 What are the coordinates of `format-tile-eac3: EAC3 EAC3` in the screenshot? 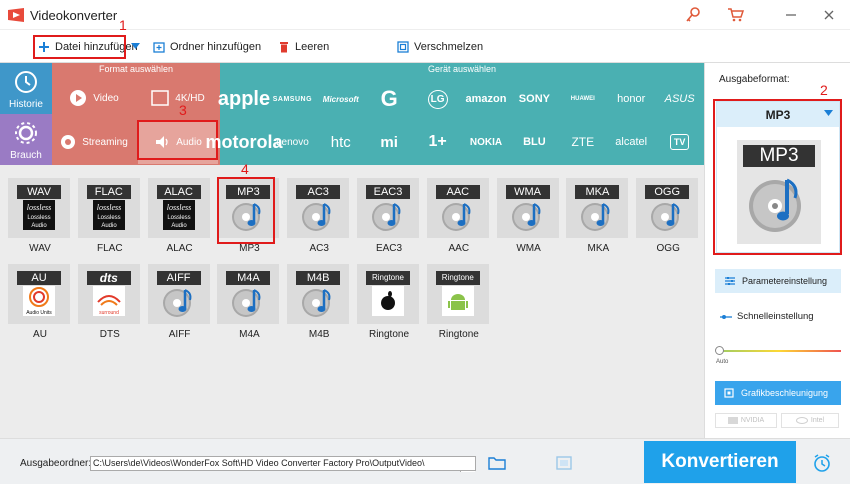 It's located at (389, 211).